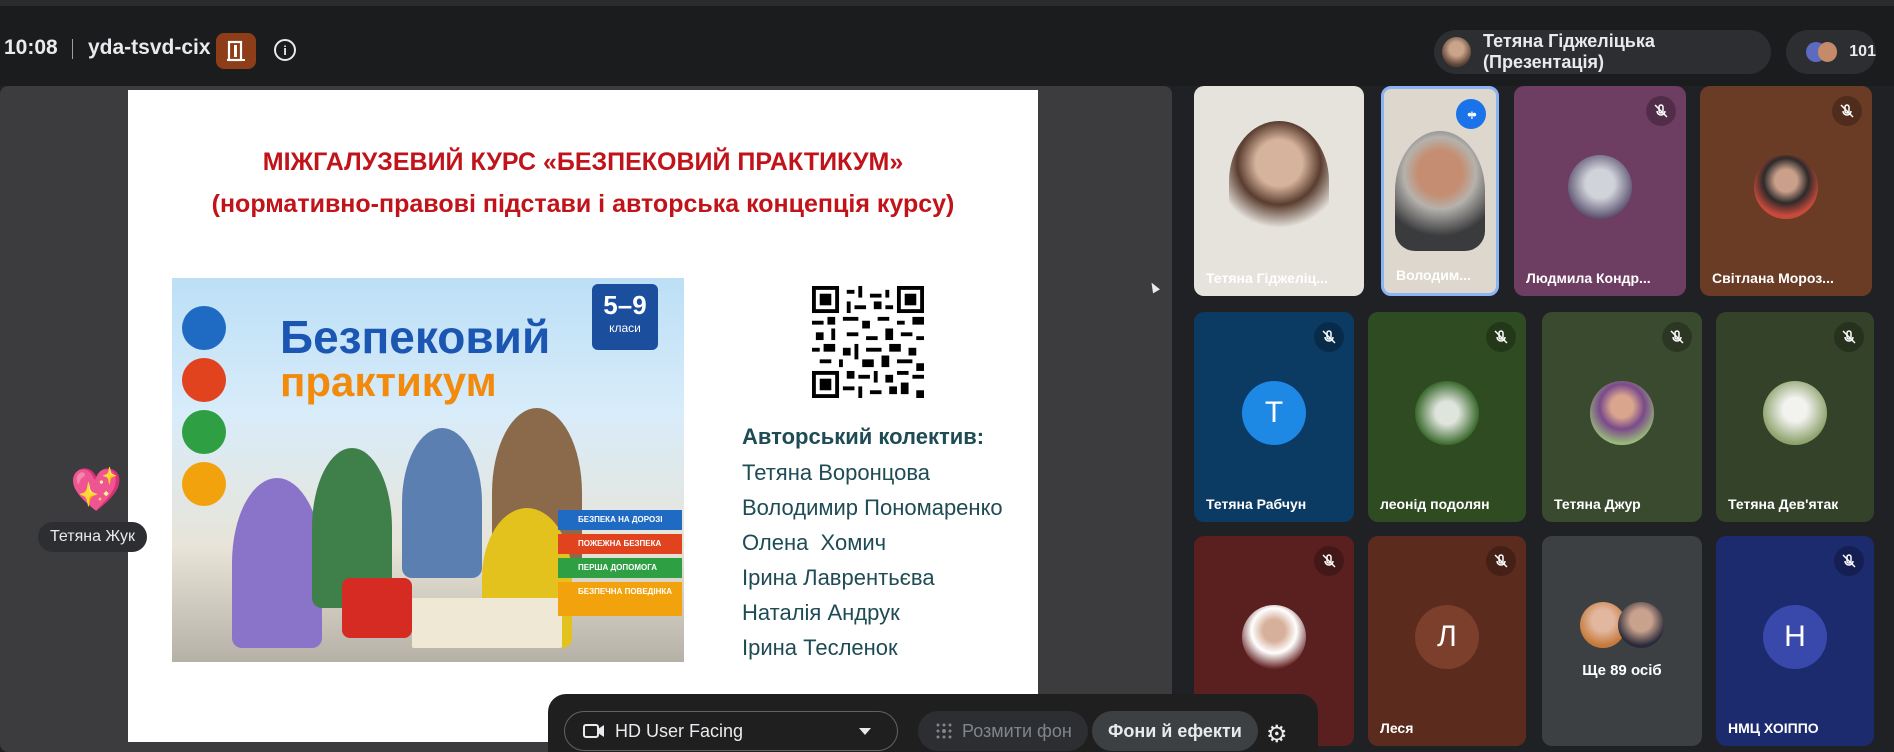 Image resolution: width=1894 pixels, height=752 pixels. I want to click on poster-ribbon: ПЕРША ДОПОМОГА, so click(620, 568).